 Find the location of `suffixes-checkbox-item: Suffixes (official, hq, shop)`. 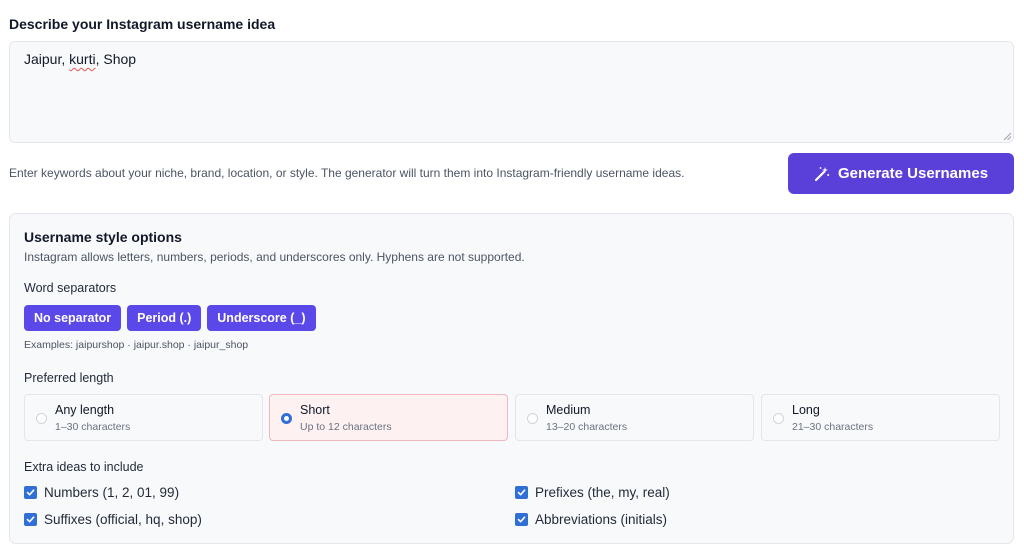

suffixes-checkbox-item: Suffixes (official, hq, shop) is located at coordinates (113, 519).